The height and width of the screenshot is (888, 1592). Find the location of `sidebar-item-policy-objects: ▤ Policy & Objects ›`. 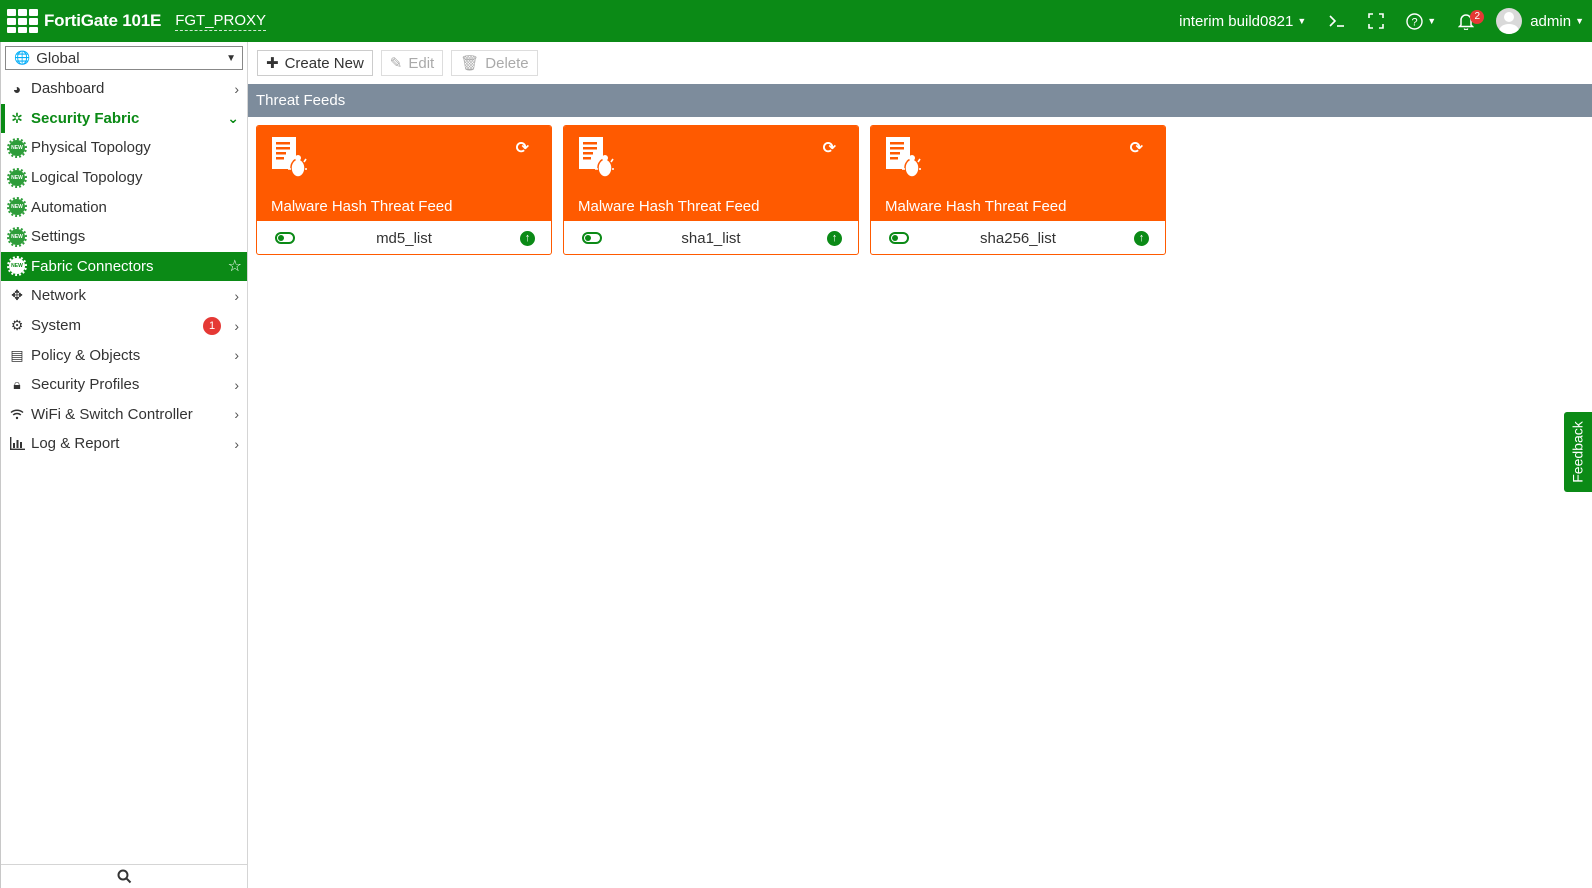

sidebar-item-policy-objects: ▤ Policy & Objects › is located at coordinates (124, 355).